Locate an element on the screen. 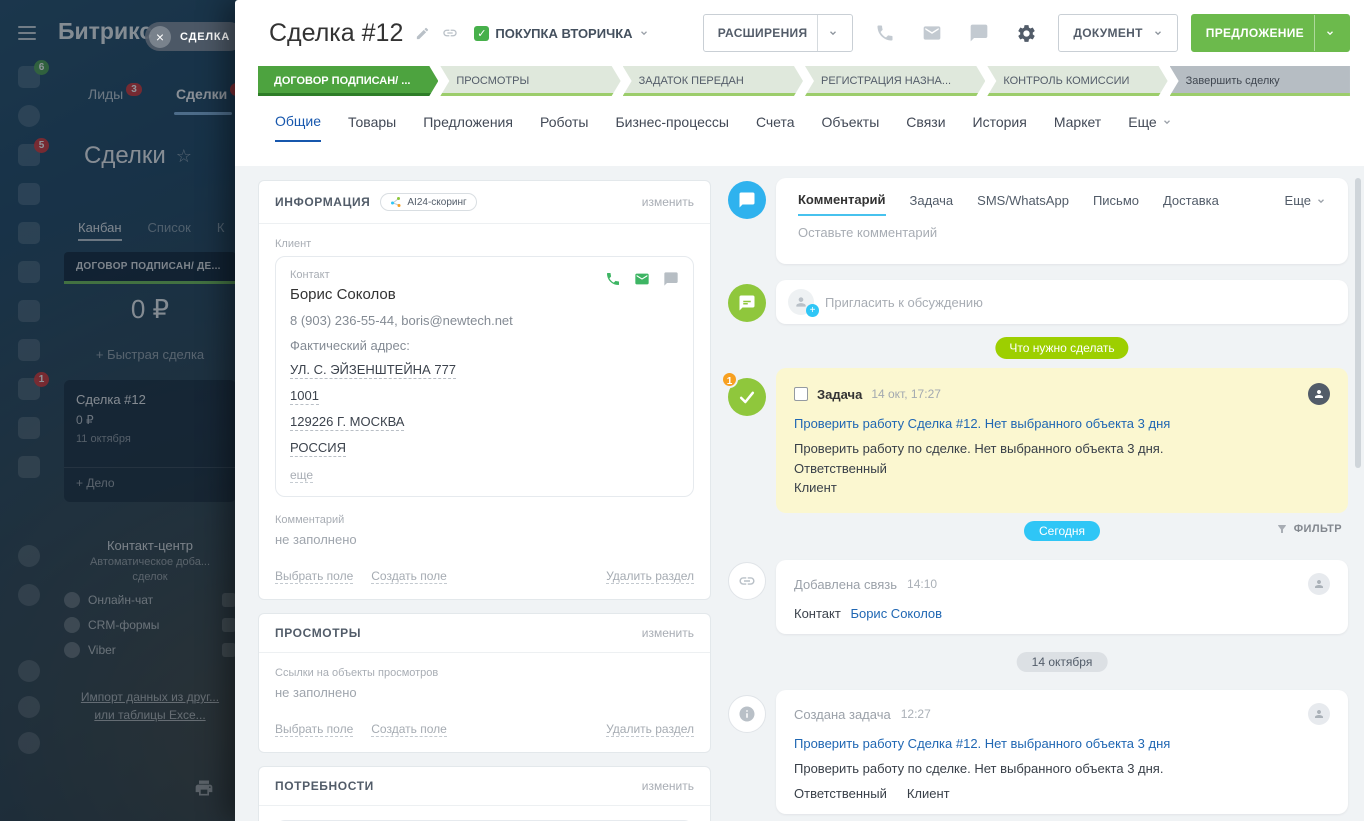 The width and height of the screenshot is (1364, 821). todo-pill: Что нужно сделать is located at coordinates (1062, 348).